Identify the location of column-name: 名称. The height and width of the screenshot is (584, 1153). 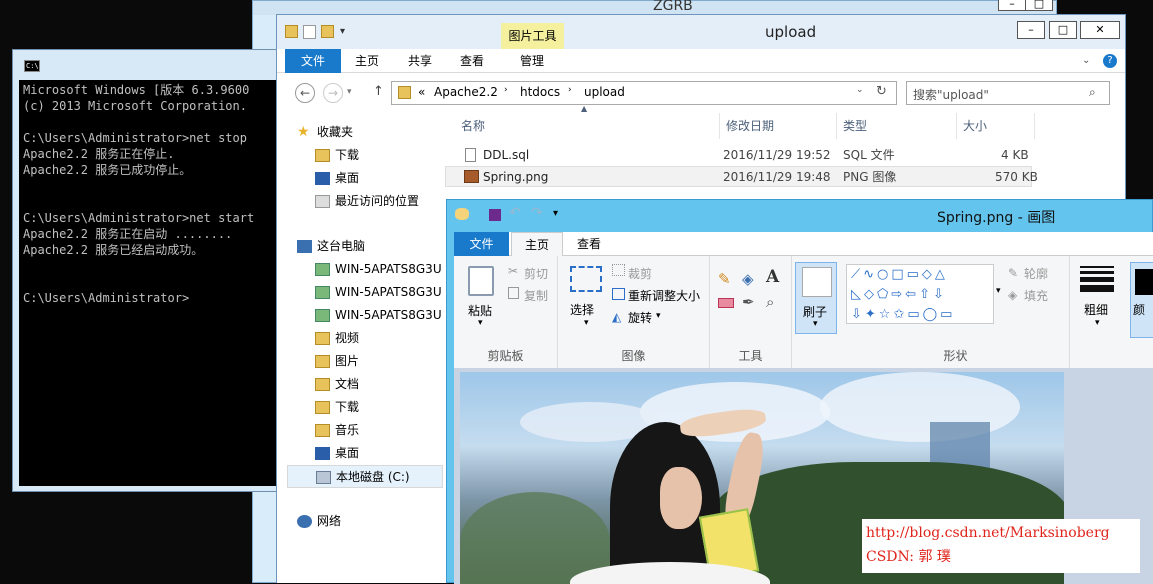
(587, 126).